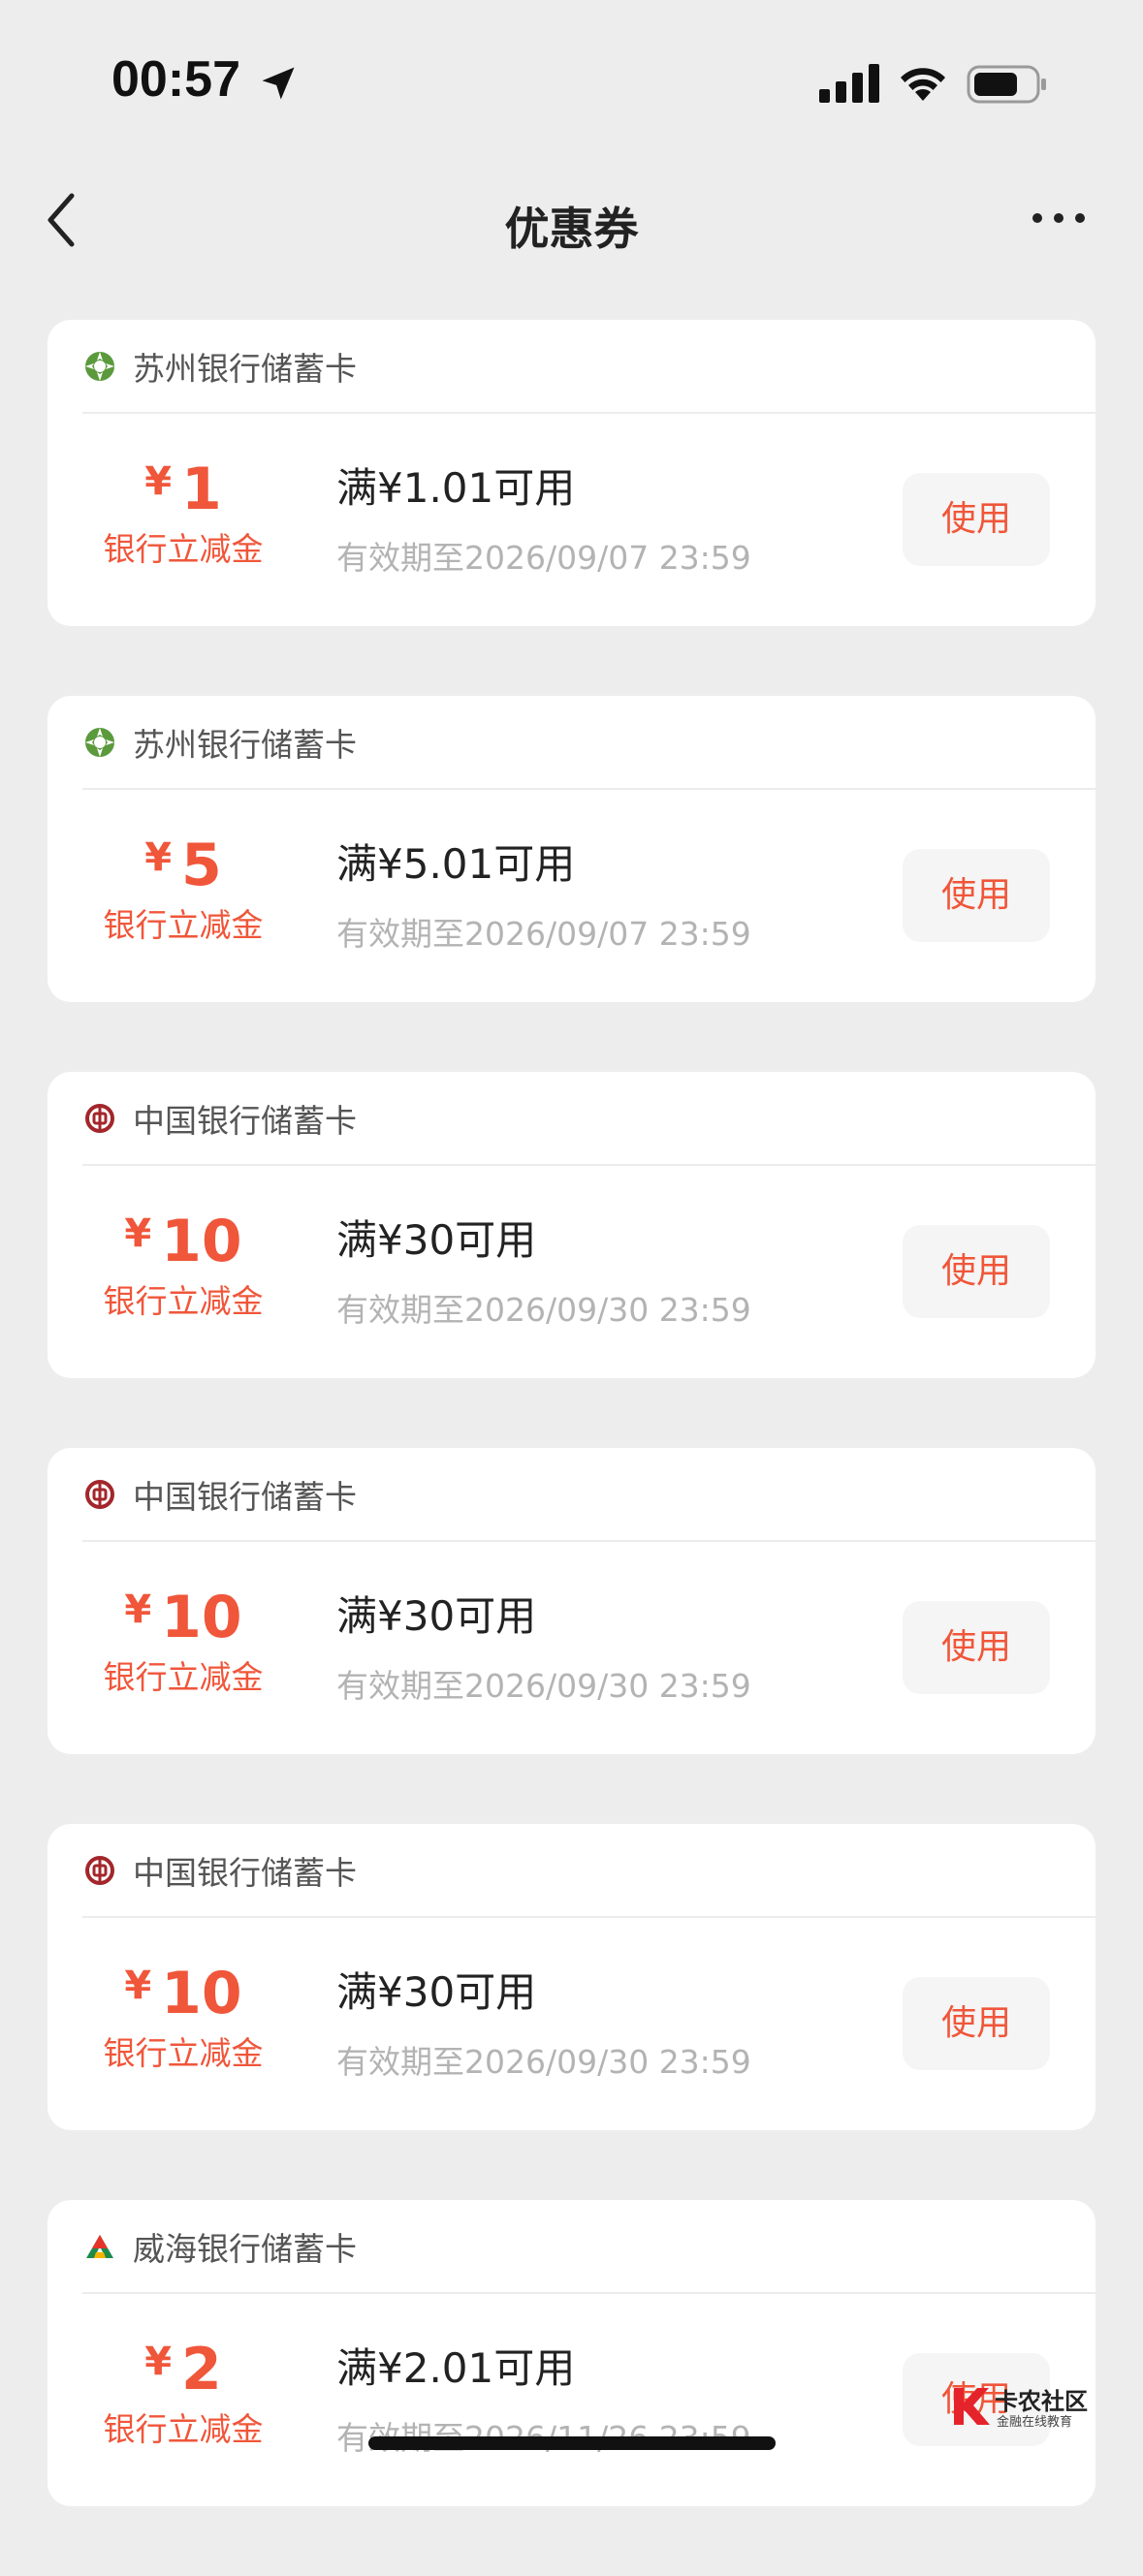  I want to click on nav-bar: 优惠券, so click(571, 223).